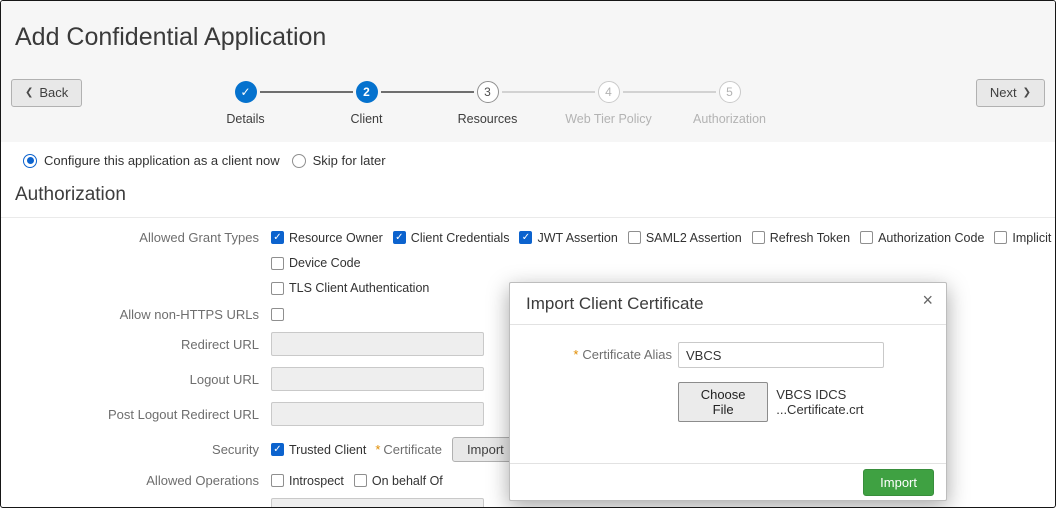 Image resolution: width=1056 pixels, height=508 pixels. I want to click on grant-resource-owner: Resource Owner, so click(327, 238).